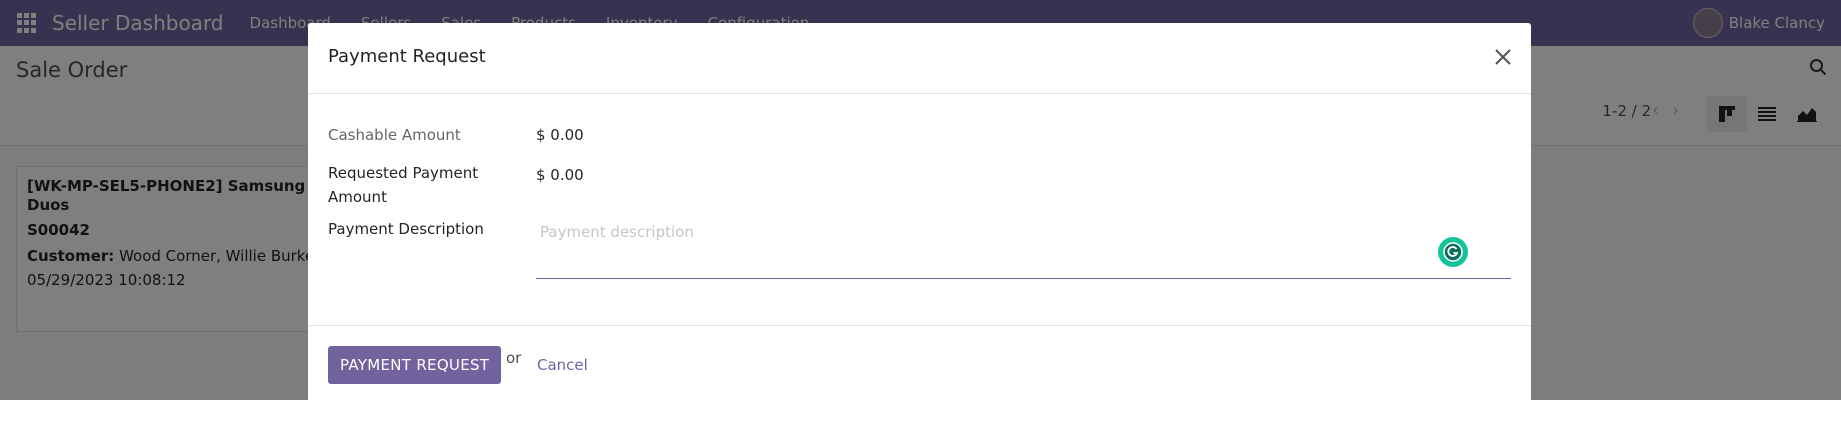 The width and height of the screenshot is (1841, 426). I want to click on cashable-amount-label: Cashable Amount, so click(394, 135).